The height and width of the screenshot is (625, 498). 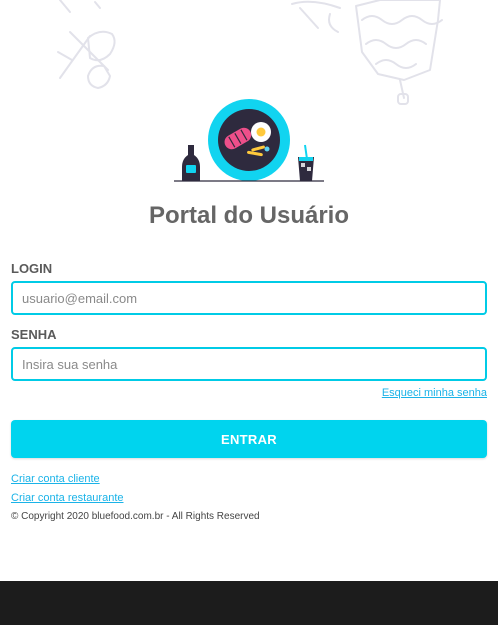 I want to click on bluefood-logo-icon, so click(x=249, y=140).